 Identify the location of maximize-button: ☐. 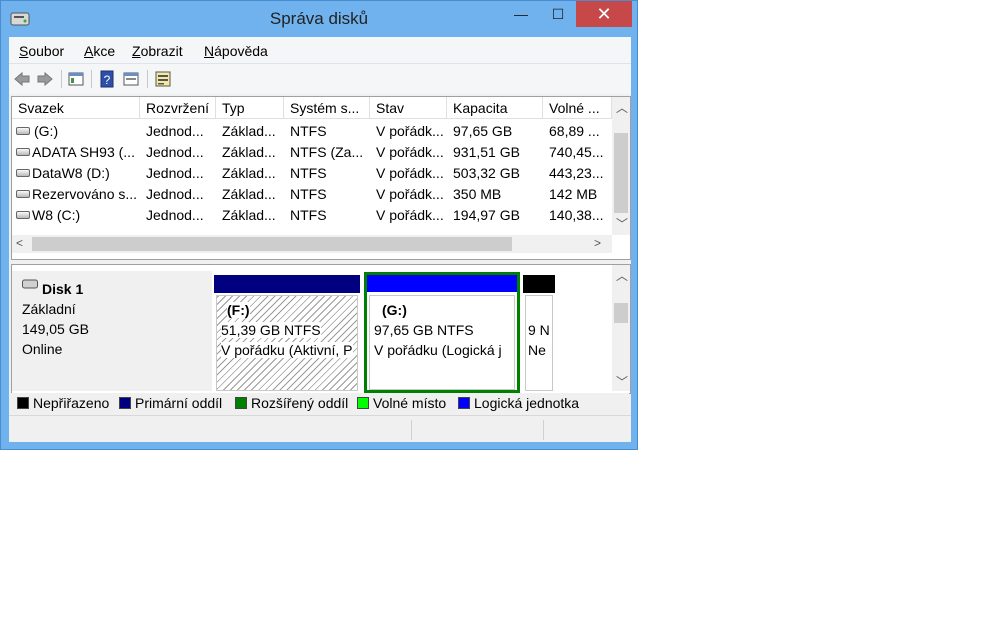
(558, 14).